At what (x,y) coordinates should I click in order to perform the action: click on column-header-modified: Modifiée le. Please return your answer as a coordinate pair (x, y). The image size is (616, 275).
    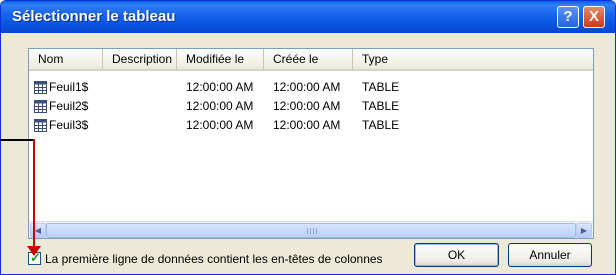
    Looking at the image, I should click on (220, 59).